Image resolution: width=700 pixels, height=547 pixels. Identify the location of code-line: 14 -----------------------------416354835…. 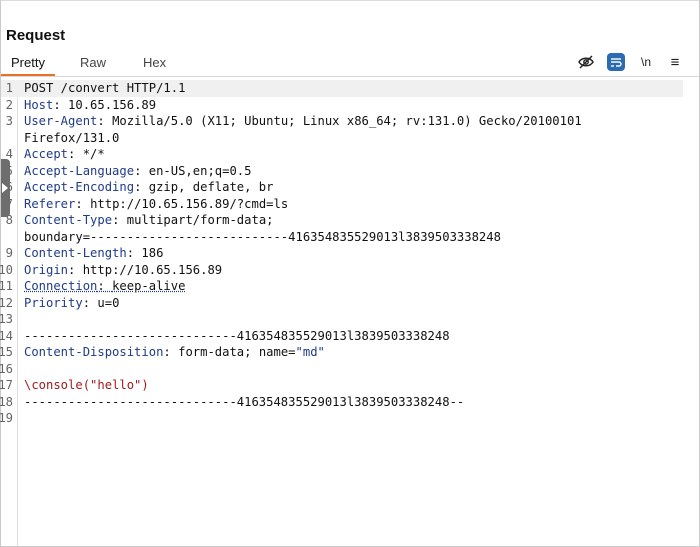
(349, 336).